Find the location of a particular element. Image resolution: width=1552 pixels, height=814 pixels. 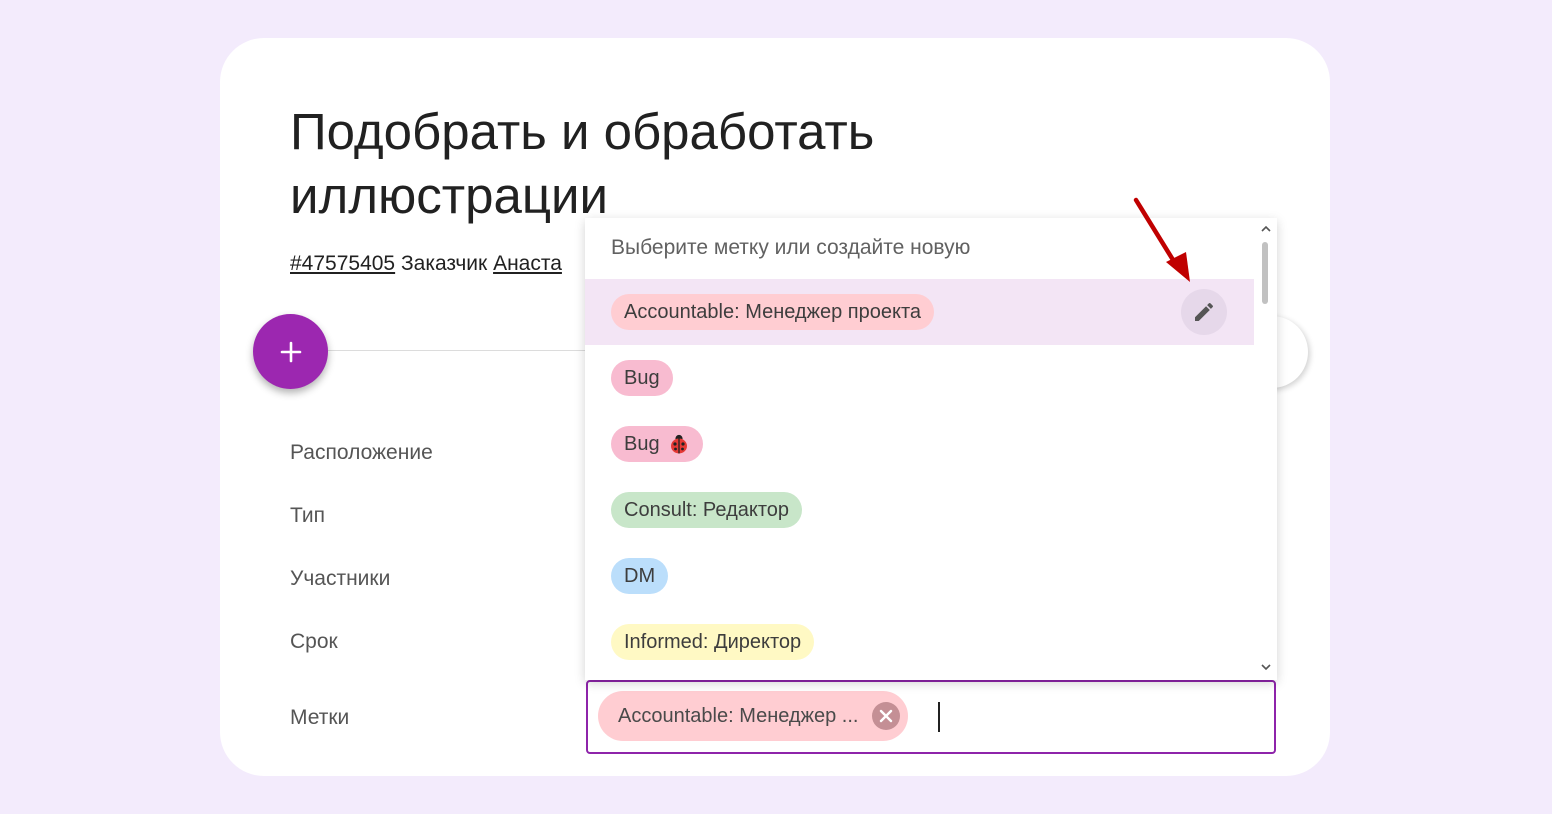

field-label-deadline: Срок is located at coordinates (314, 641).